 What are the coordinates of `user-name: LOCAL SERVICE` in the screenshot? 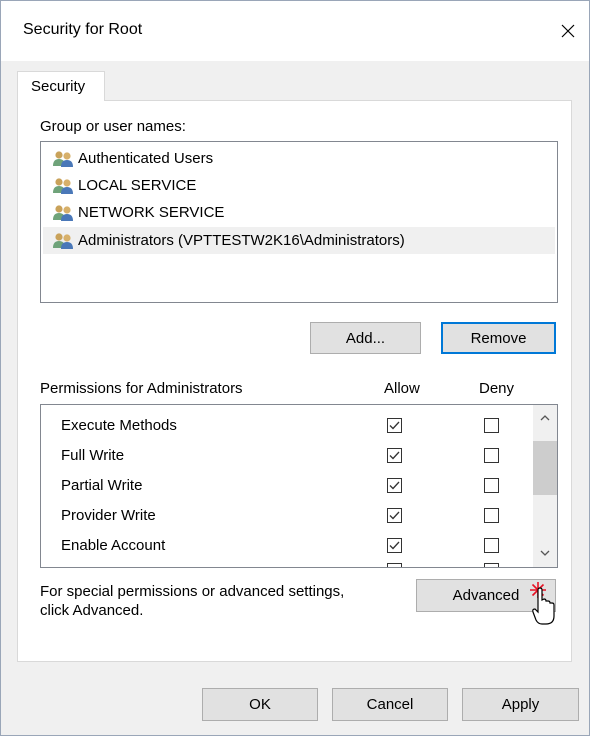 It's located at (137, 185).